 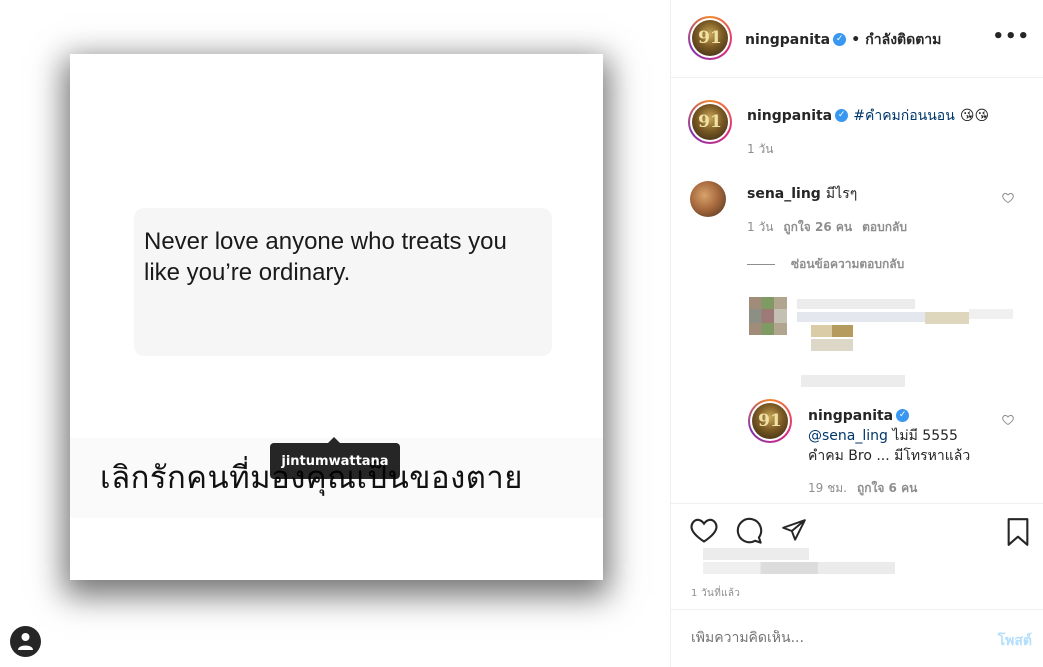 I want to click on post-time: 1 วันที่แล้ว, so click(x=715, y=593).